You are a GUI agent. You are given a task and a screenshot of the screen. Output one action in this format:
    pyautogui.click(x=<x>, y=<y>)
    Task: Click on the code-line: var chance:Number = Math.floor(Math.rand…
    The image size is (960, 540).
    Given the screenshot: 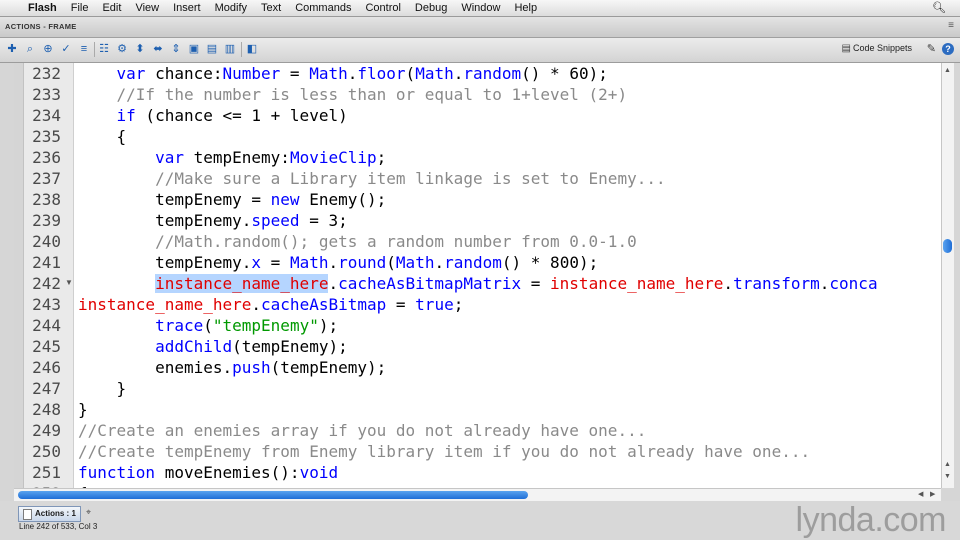 What is the action you would take?
    pyautogui.click(x=343, y=73)
    